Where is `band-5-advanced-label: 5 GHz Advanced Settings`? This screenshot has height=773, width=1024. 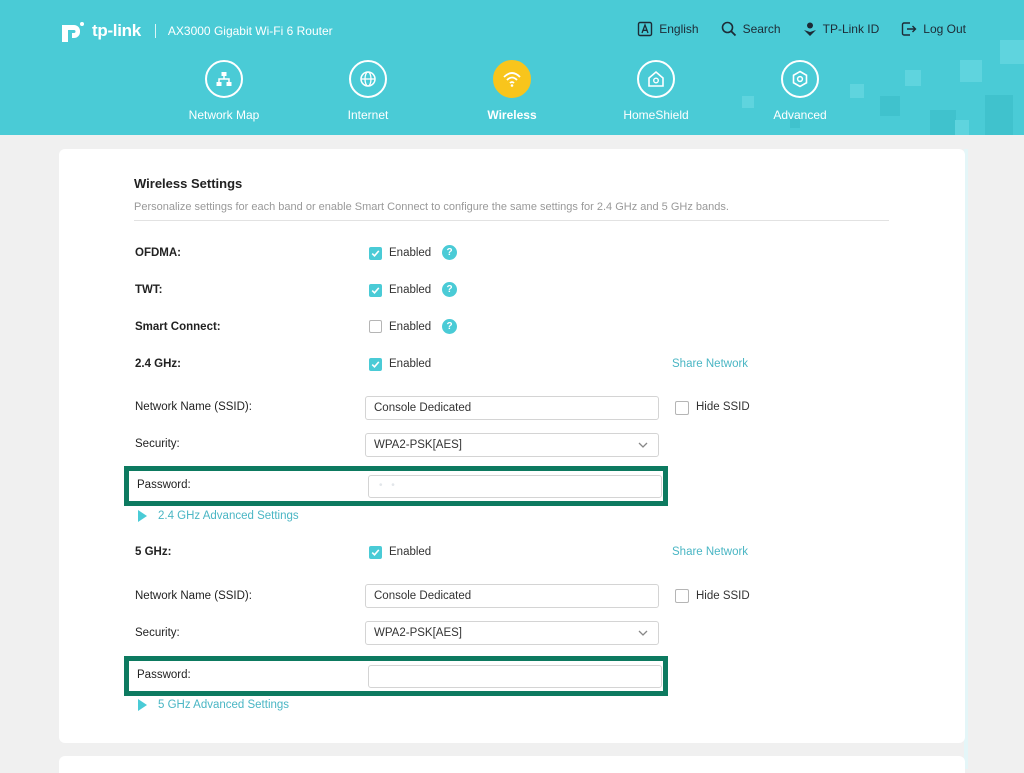 band-5-advanced-label: 5 GHz Advanced Settings is located at coordinates (224, 705).